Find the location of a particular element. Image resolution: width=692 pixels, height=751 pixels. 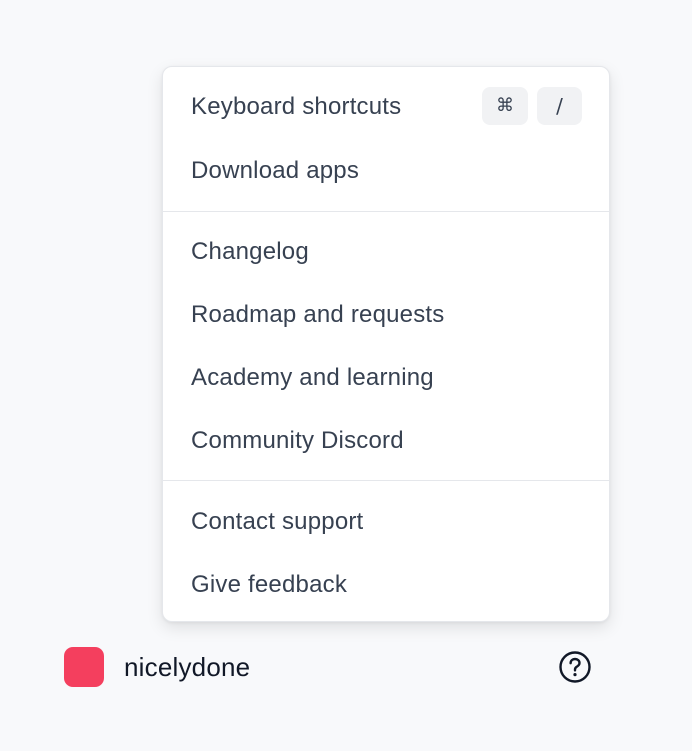

menu-item-label: Roadmap and requests is located at coordinates (318, 314).